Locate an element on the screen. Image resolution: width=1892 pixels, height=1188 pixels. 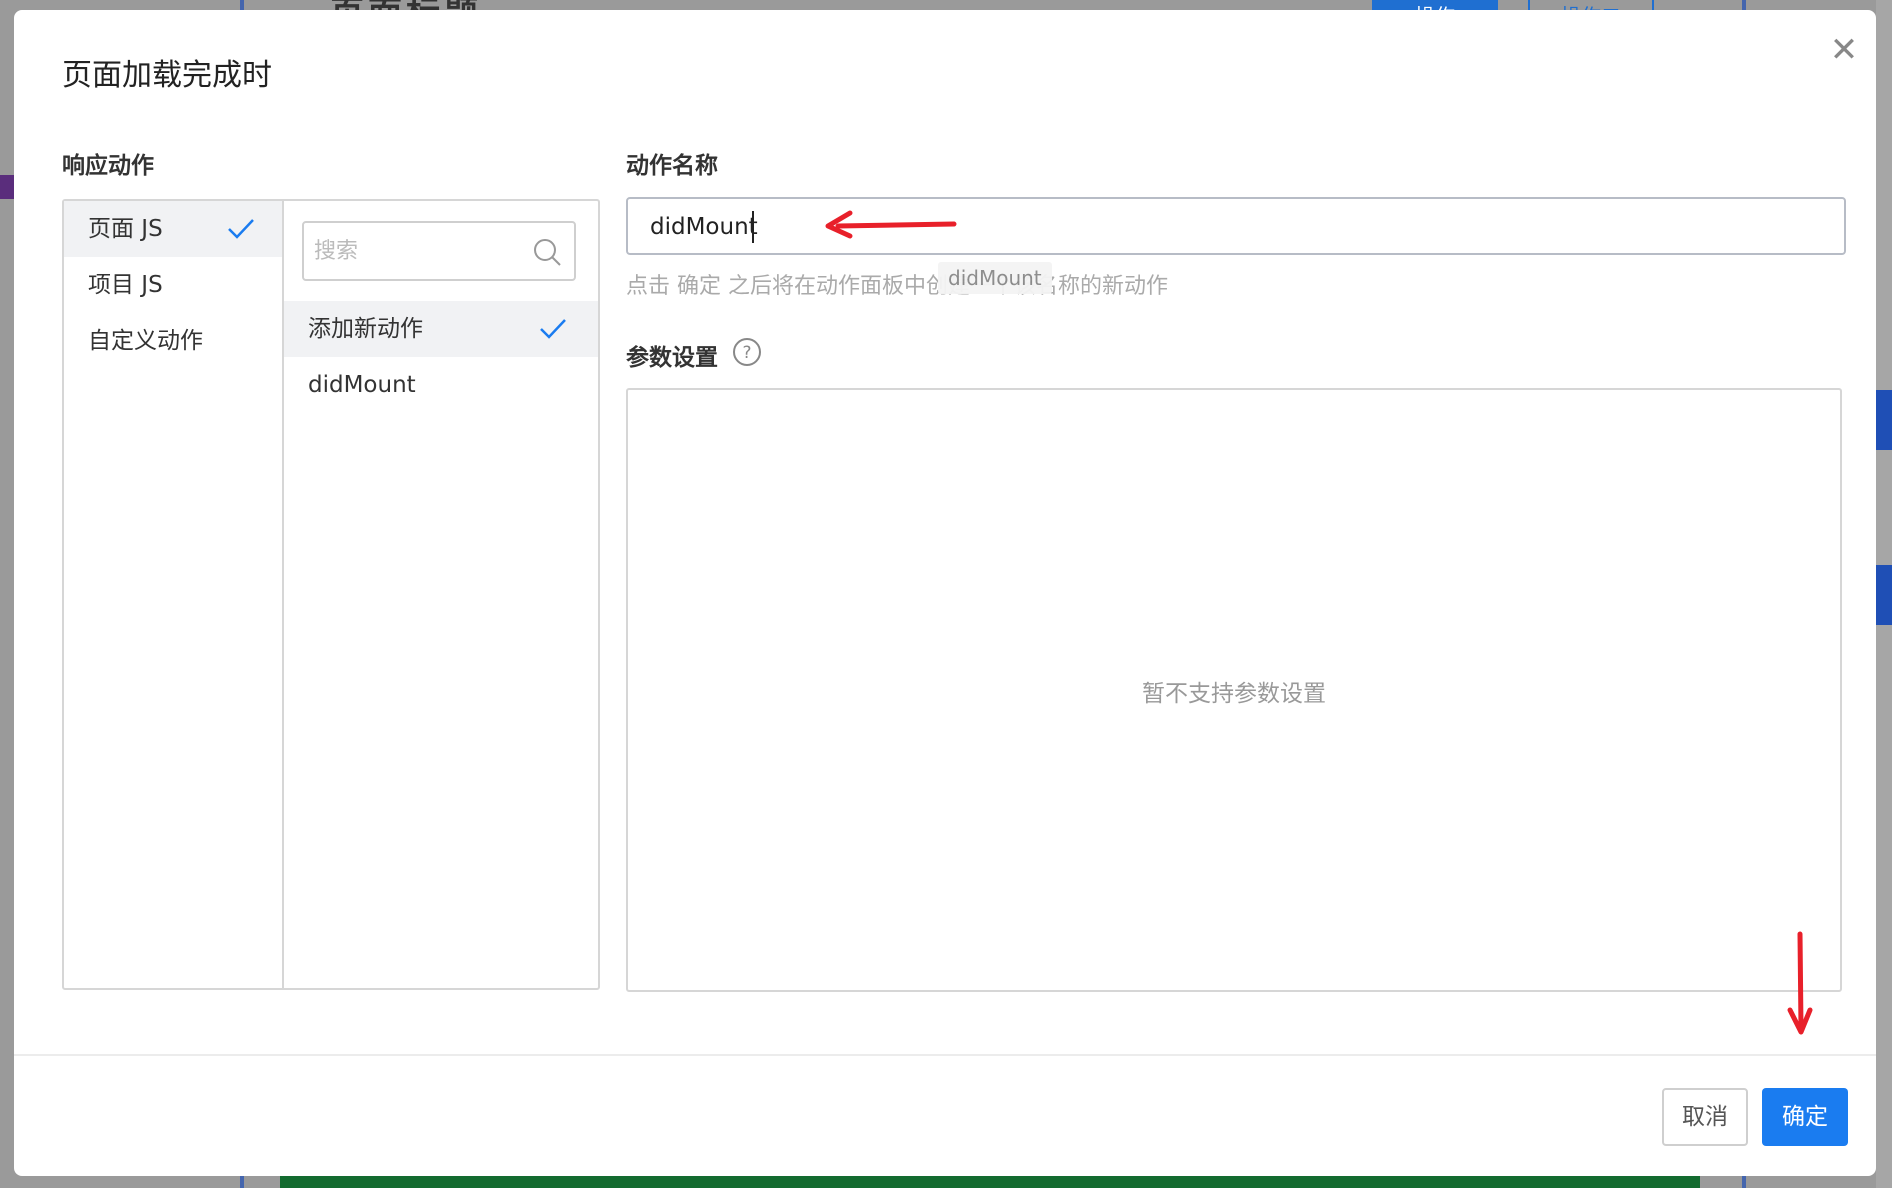
search-box is located at coordinates (439, 251).